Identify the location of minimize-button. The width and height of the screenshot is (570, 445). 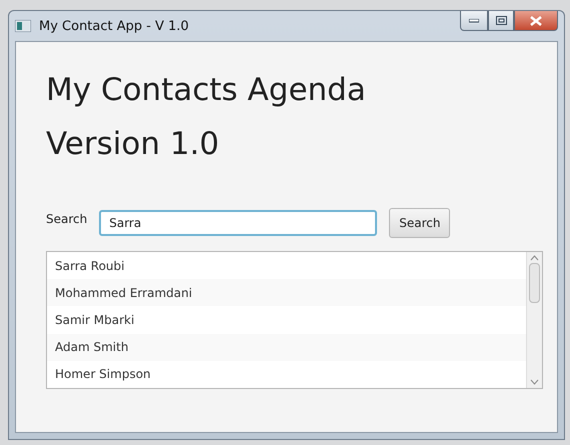
(474, 21).